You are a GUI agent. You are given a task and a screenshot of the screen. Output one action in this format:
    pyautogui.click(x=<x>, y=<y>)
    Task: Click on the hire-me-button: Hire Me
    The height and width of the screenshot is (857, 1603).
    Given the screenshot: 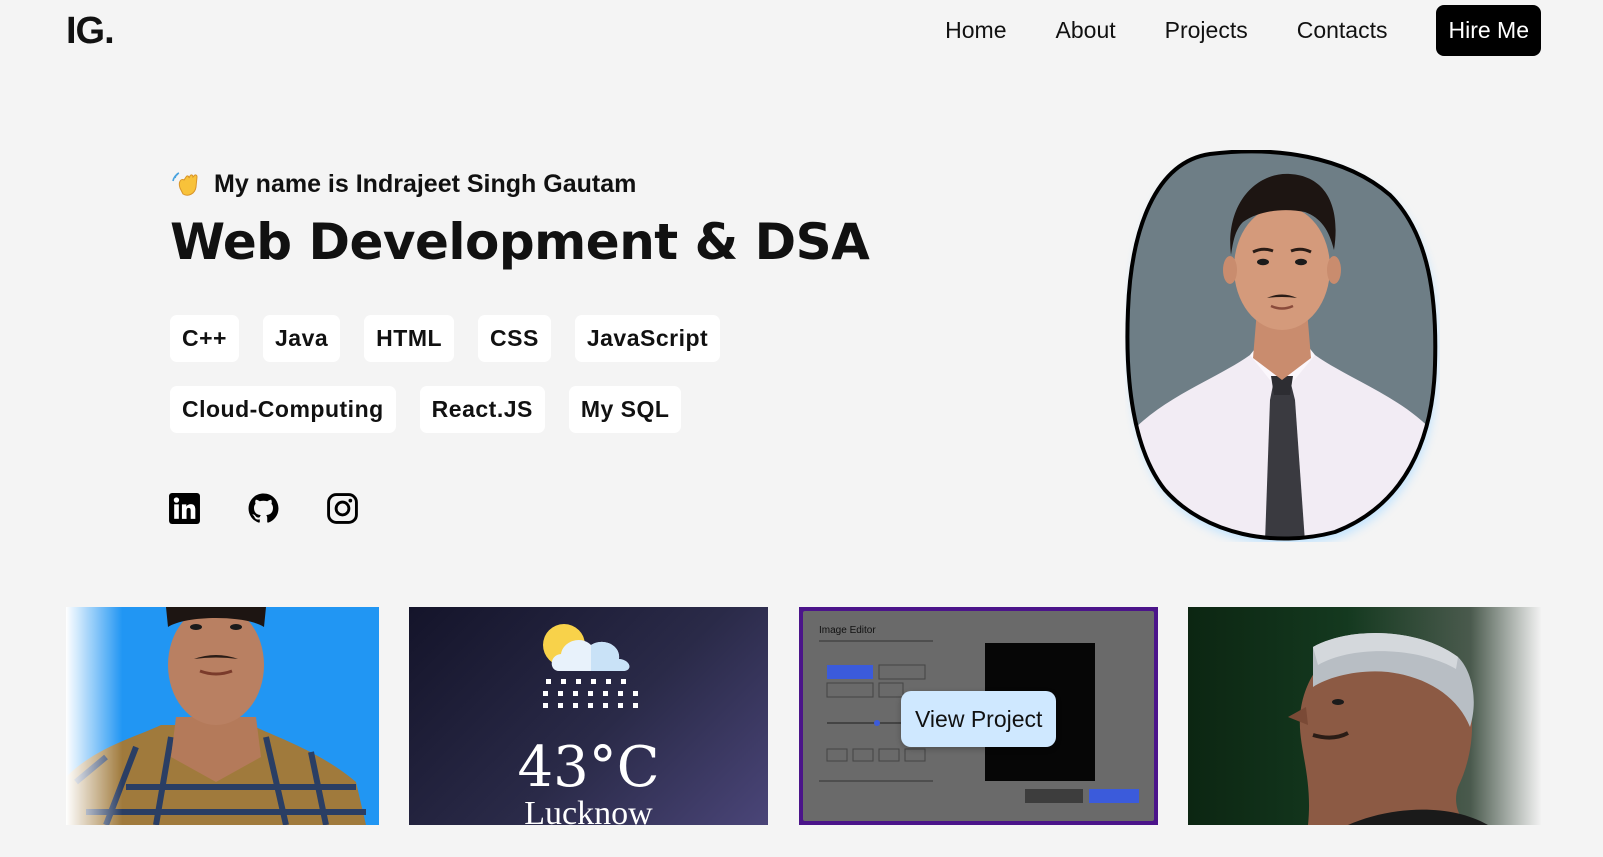 What is the action you would take?
    pyautogui.click(x=1488, y=30)
    